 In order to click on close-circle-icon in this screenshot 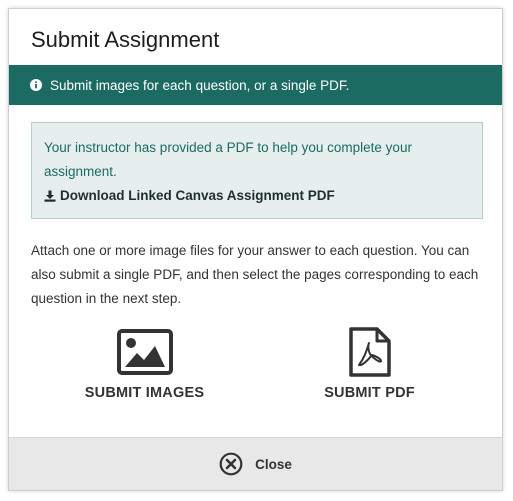, I will do `click(231, 464)`.